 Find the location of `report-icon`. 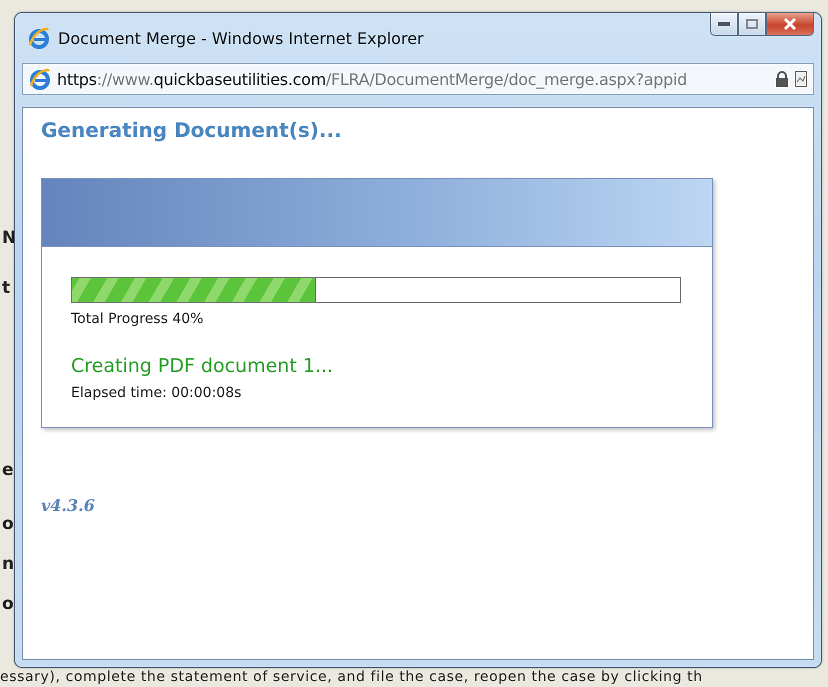

report-icon is located at coordinates (801, 79).